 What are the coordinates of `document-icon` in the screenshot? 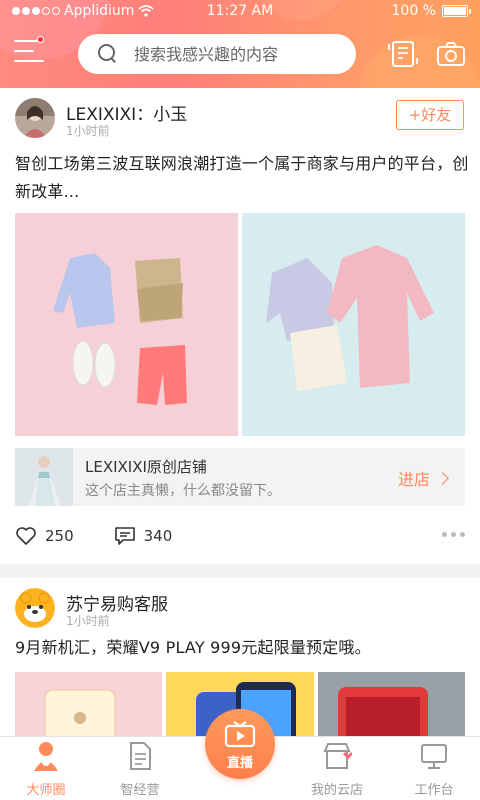 It's located at (140, 756).